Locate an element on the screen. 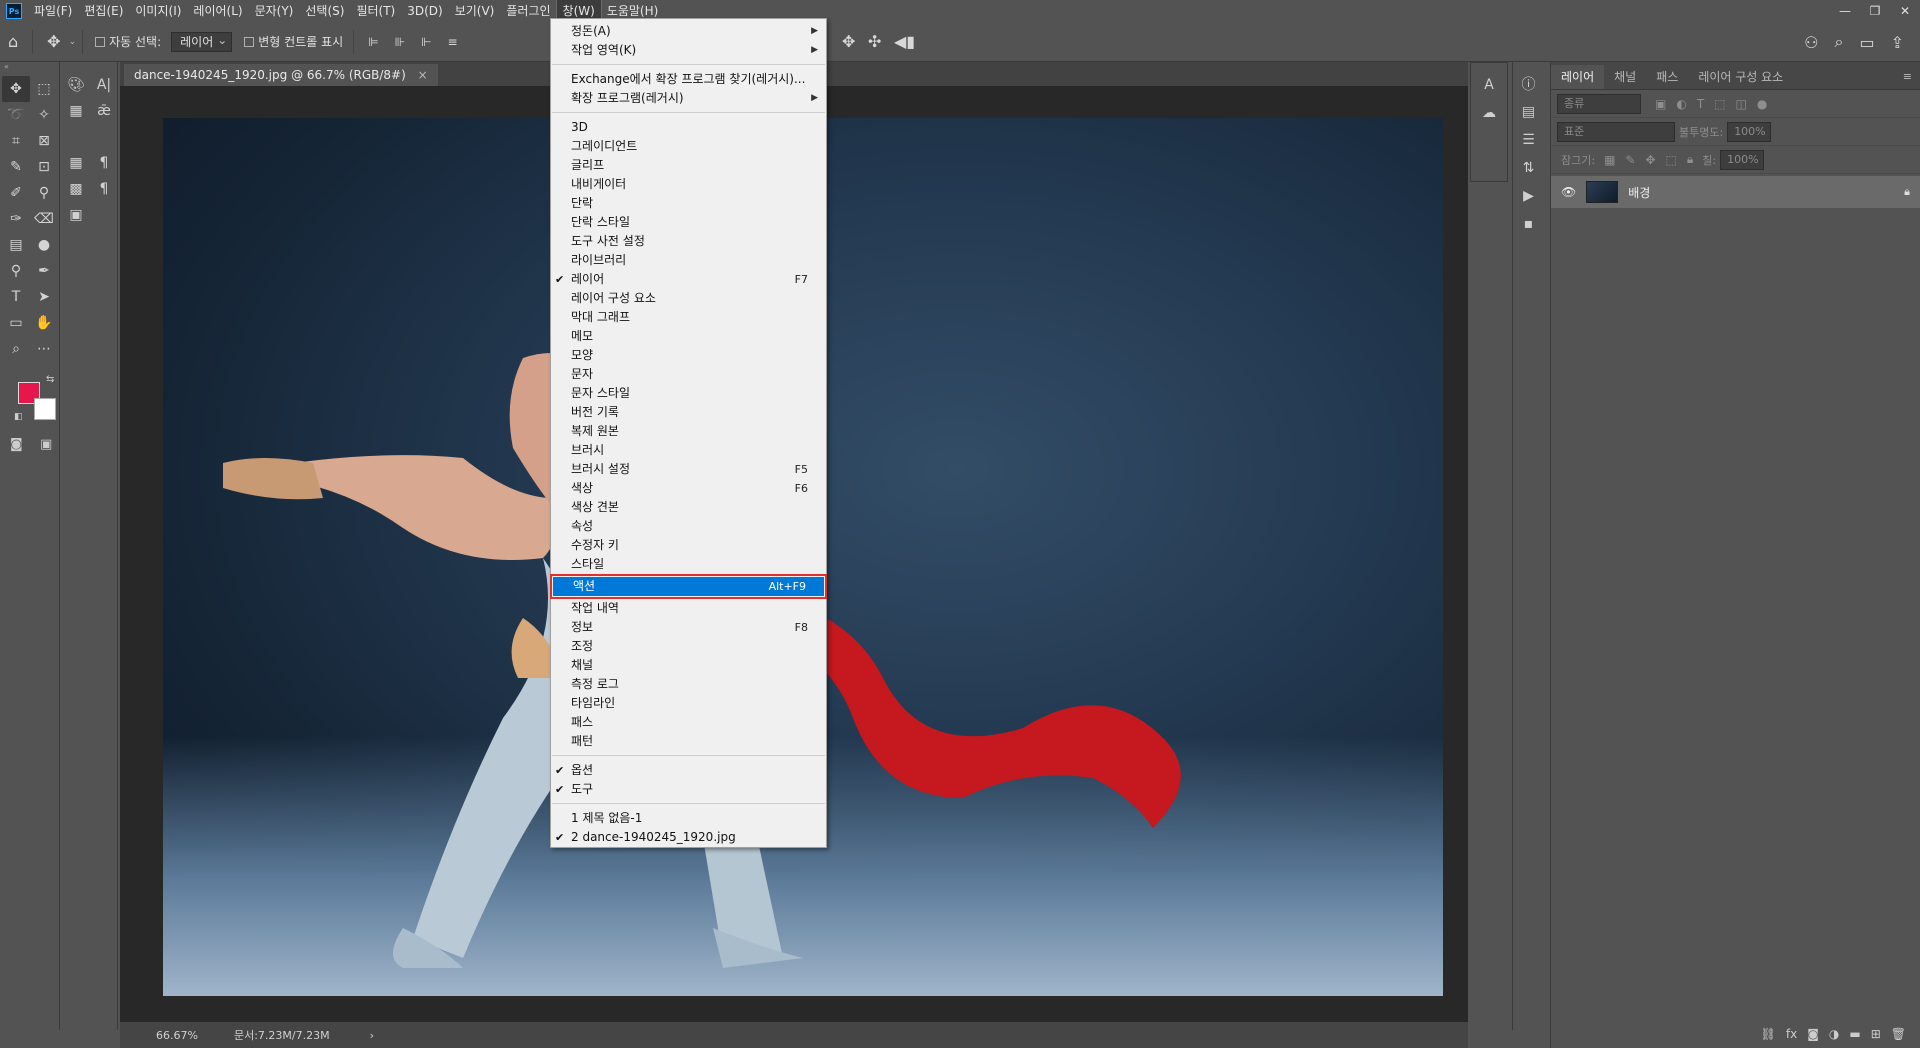  magic-wand-tool-icon: ✧ is located at coordinates (44, 115).